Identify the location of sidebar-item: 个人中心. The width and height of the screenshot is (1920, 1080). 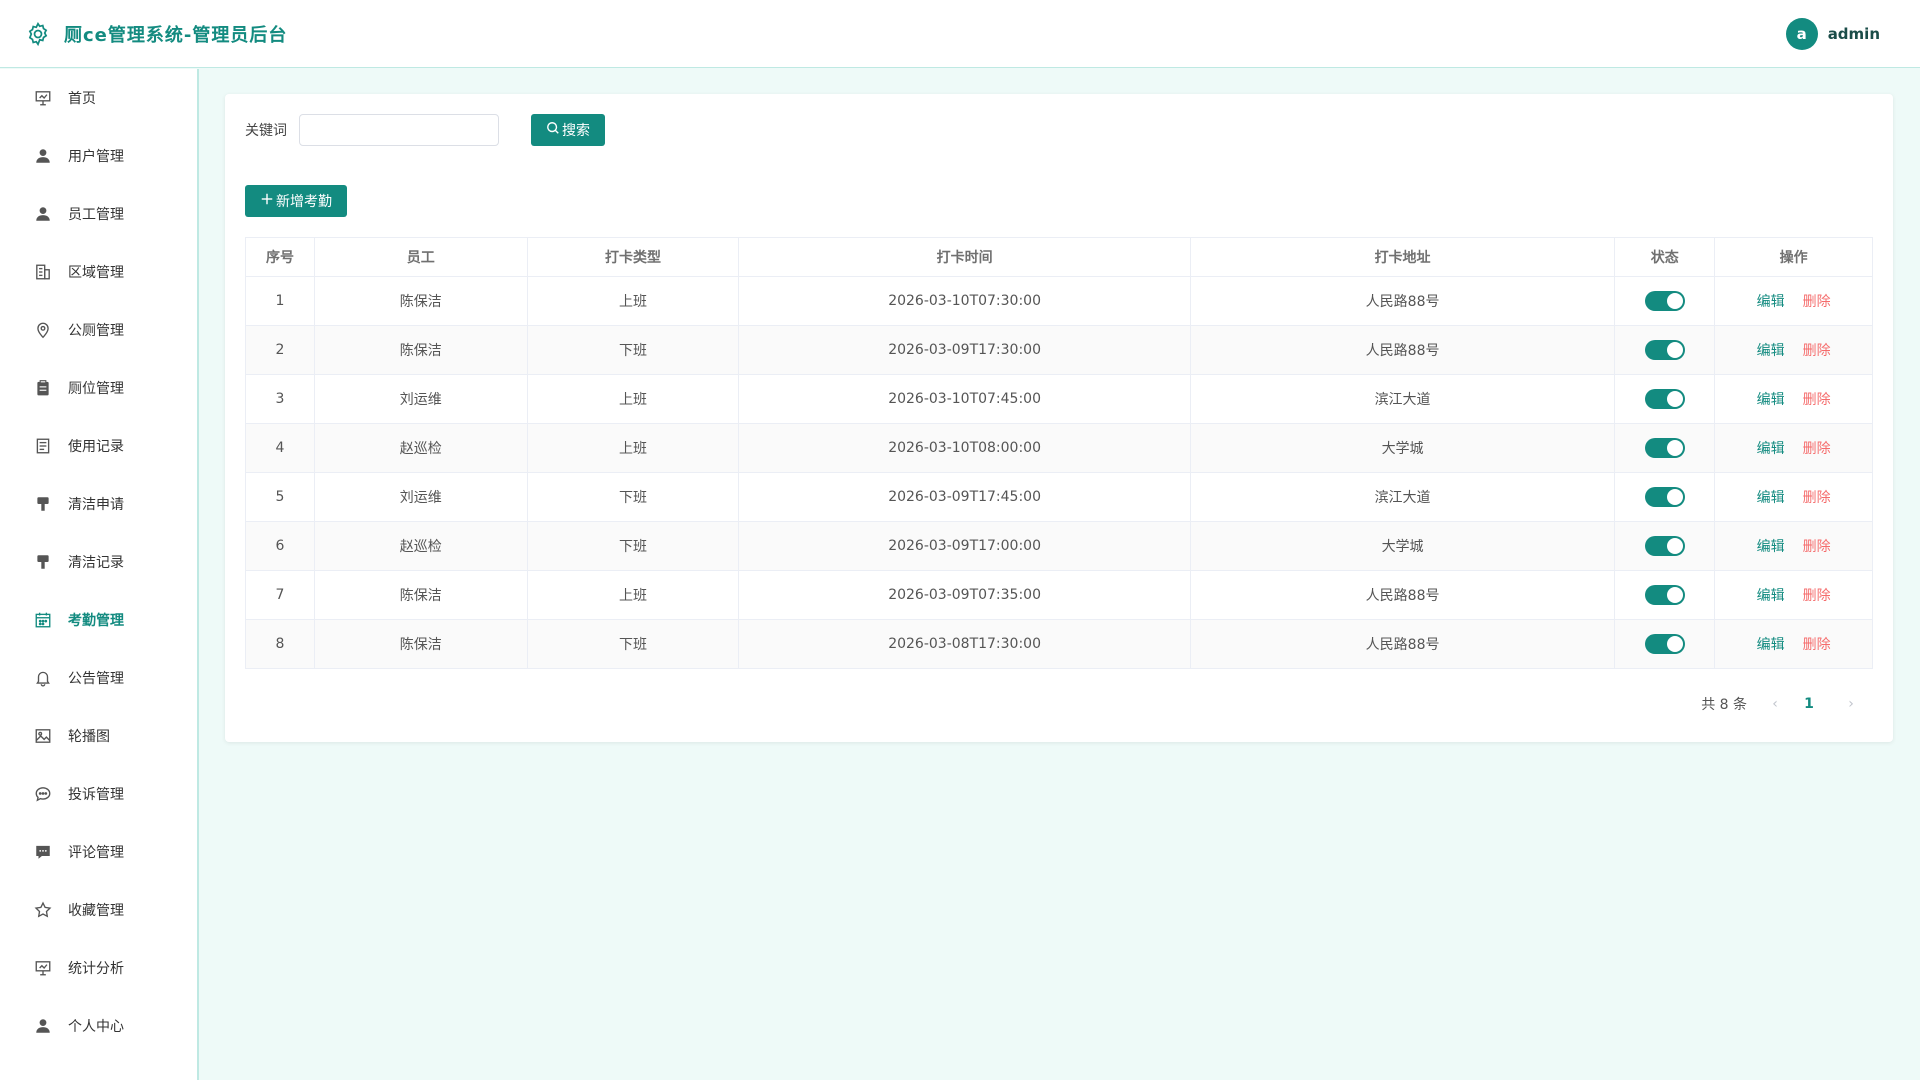
(98, 1026).